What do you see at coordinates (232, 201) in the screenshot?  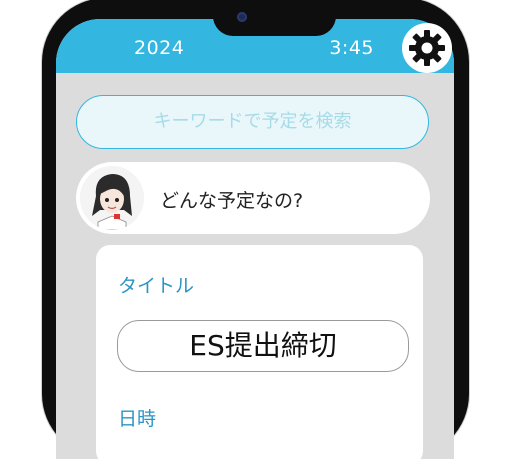 I see `assistant-message: どんな予定なの?` at bounding box center [232, 201].